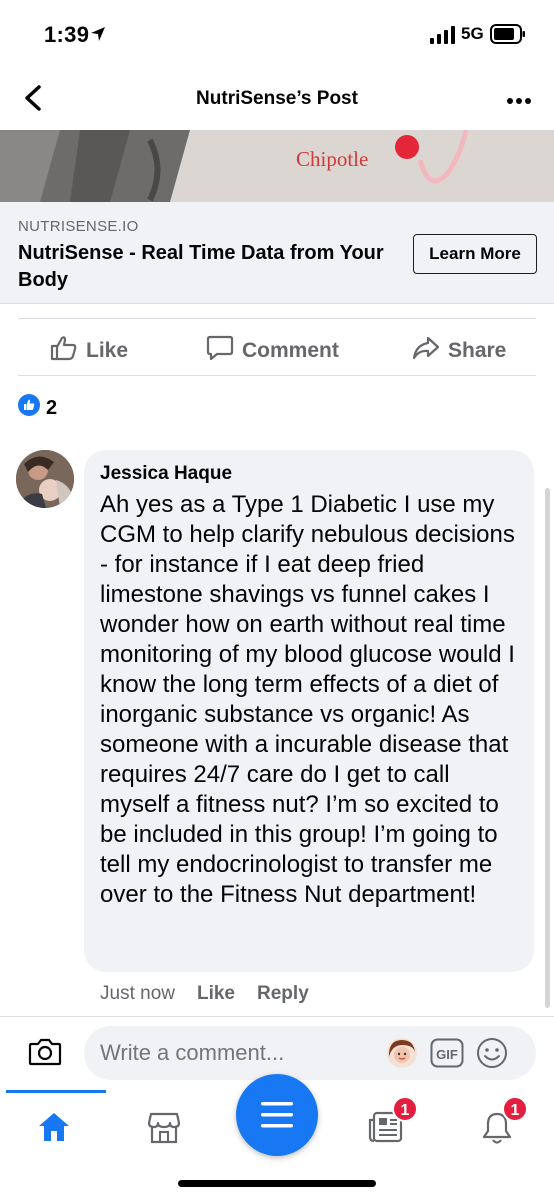  I want to click on post-header: NutriSense’s Post, so click(277, 99).